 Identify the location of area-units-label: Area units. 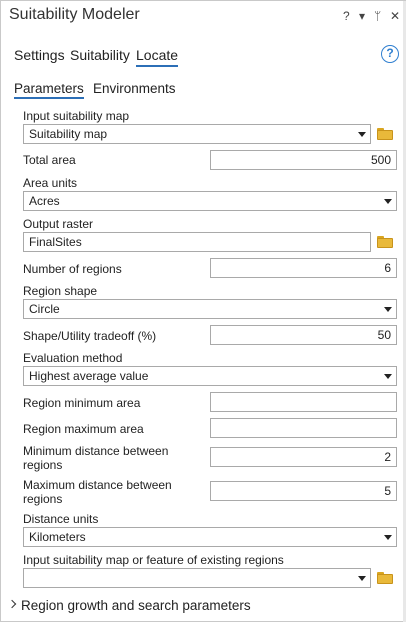
(50, 183).